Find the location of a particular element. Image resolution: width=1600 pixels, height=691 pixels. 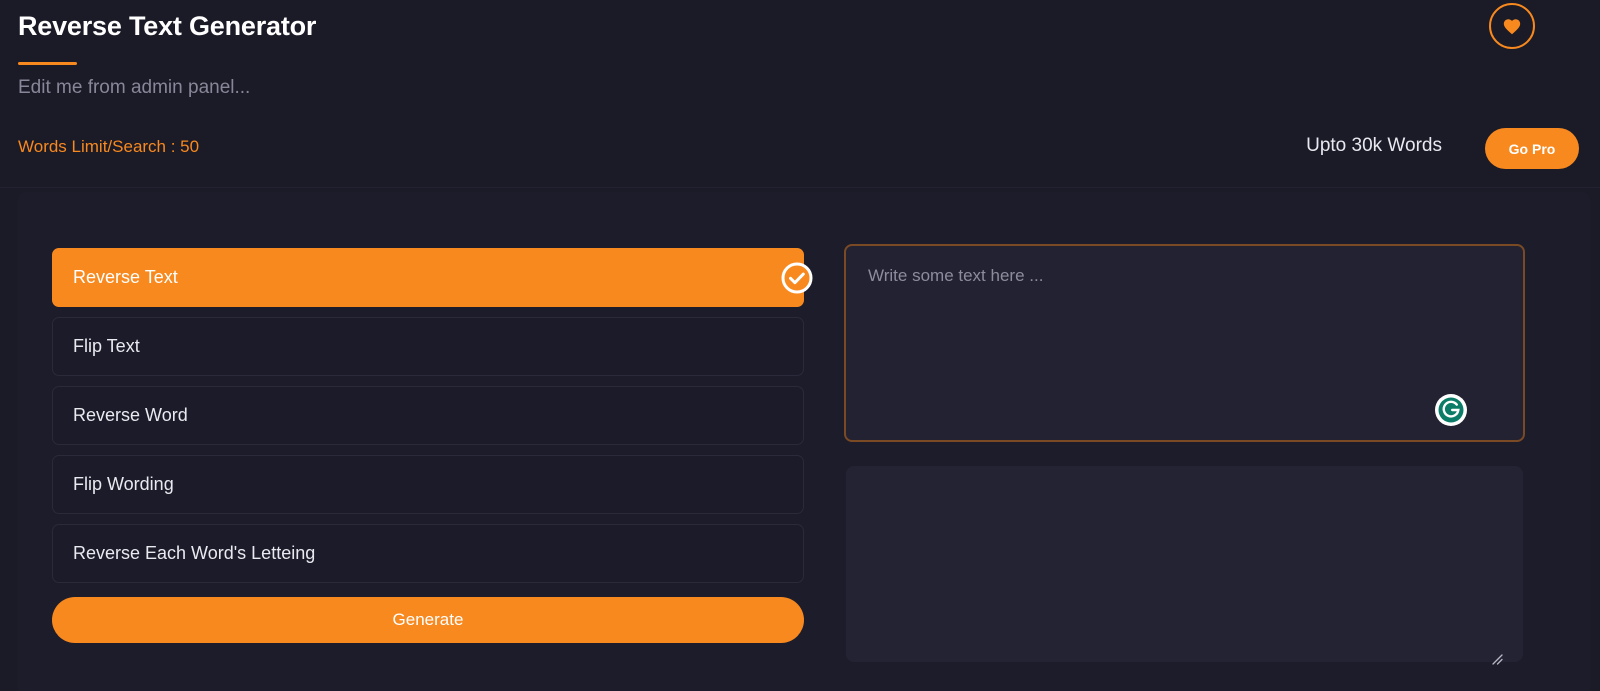

option-label: Reverse Word is located at coordinates (130, 415).